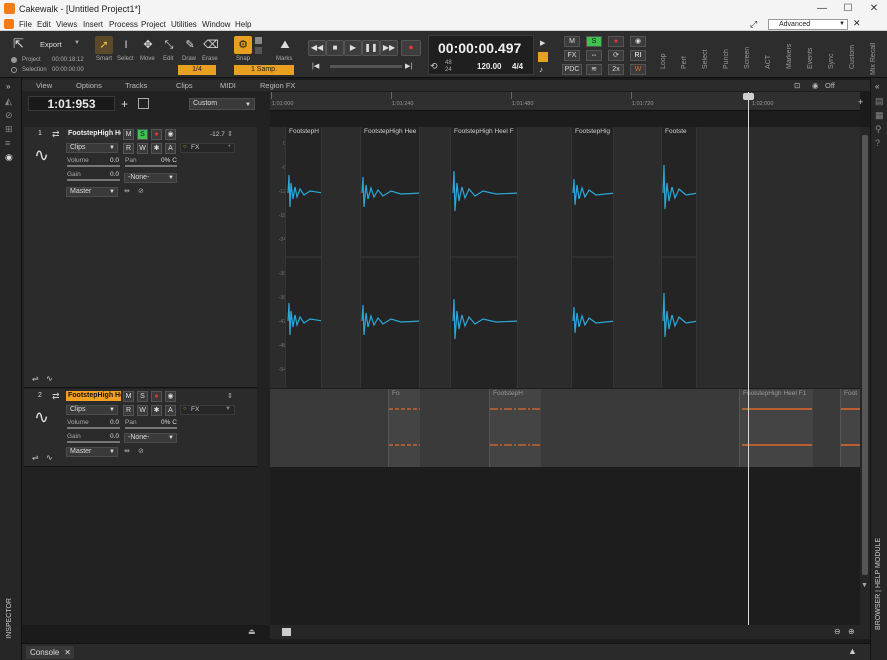  I want to click on workspace-dropdown: Advanced ▼, so click(808, 24).